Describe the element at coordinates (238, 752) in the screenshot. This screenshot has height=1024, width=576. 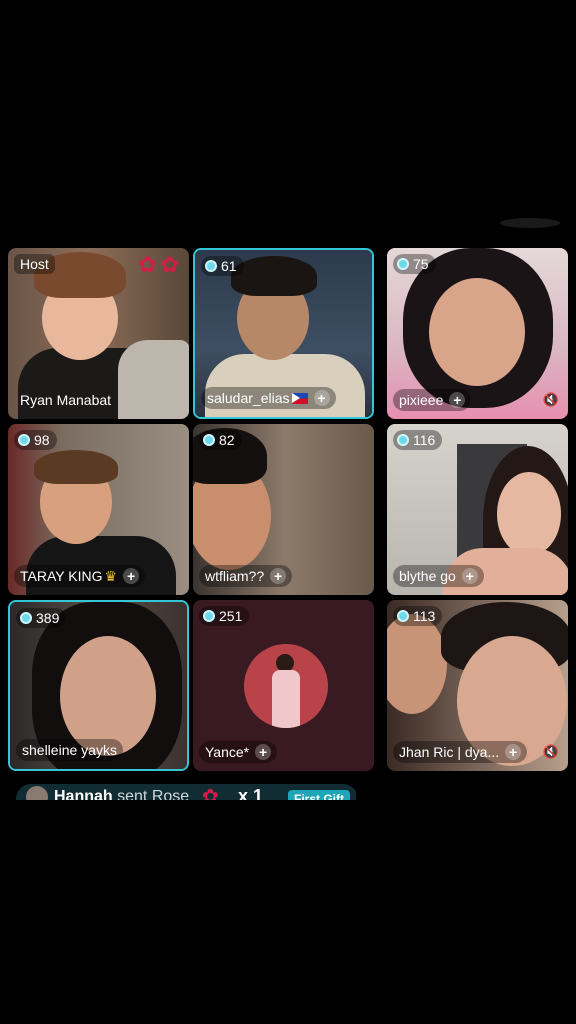
I see `guest-name-label: Yance* +` at that location.